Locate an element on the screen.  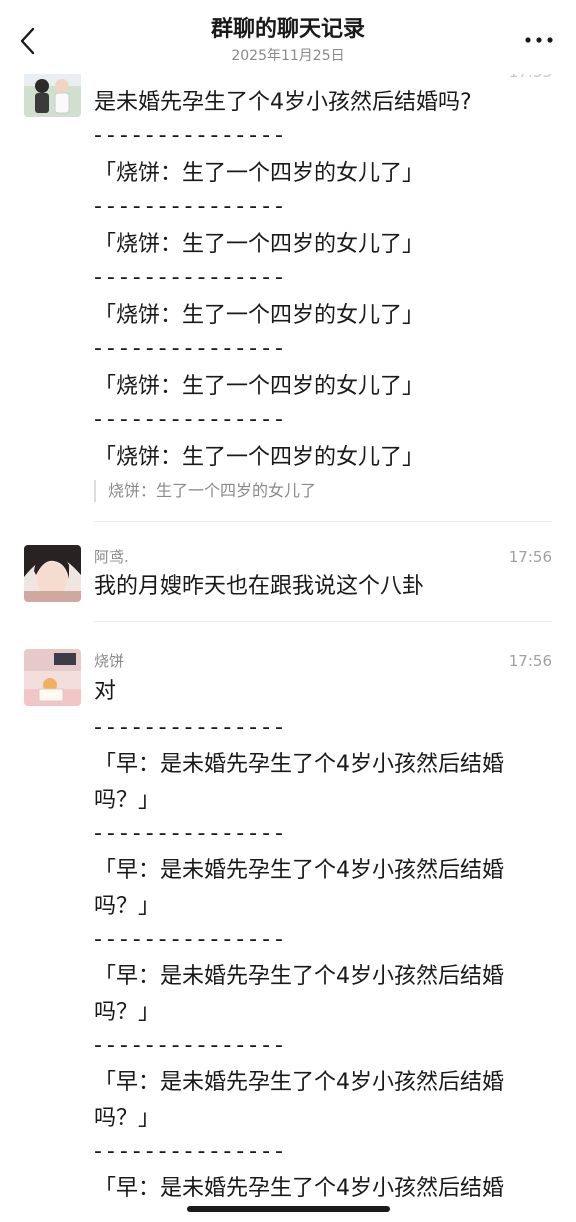
more-dots-icon is located at coordinates (539, 40).